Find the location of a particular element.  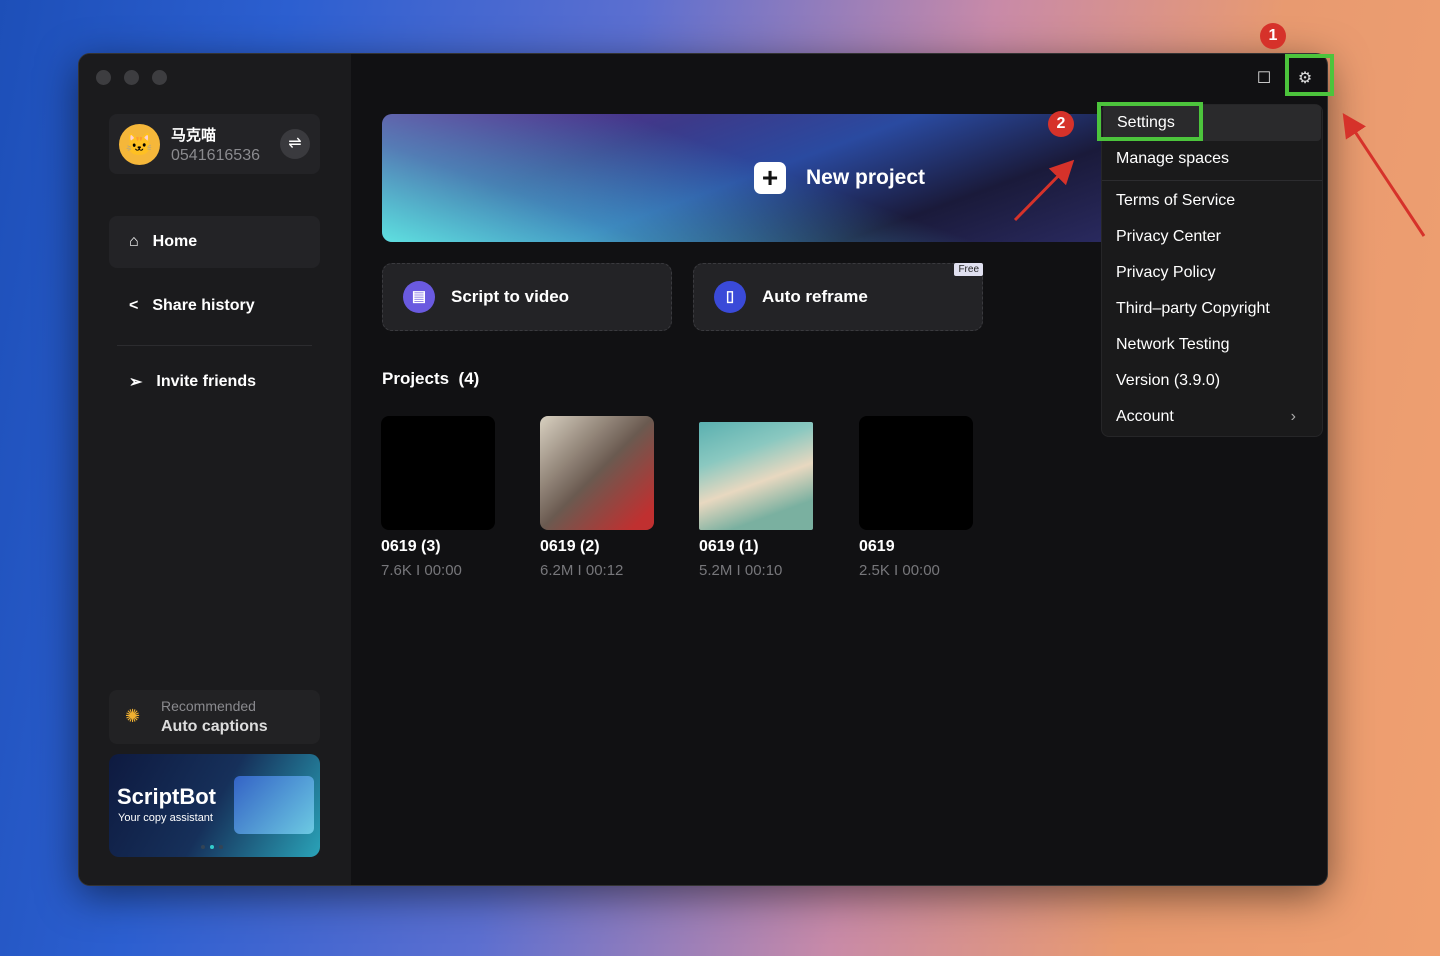

arrow-to-settings is located at coordinates (1044, 190).